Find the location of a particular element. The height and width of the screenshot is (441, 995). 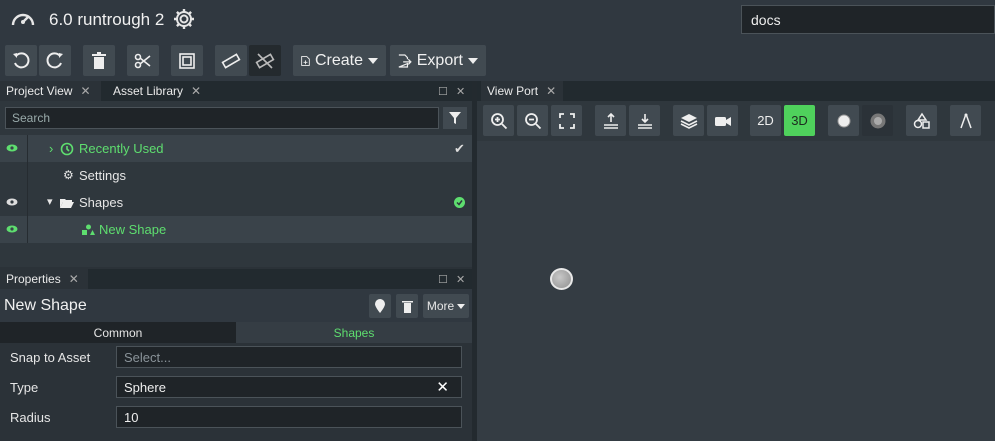

properties-title: New Shape is located at coordinates (45, 305).